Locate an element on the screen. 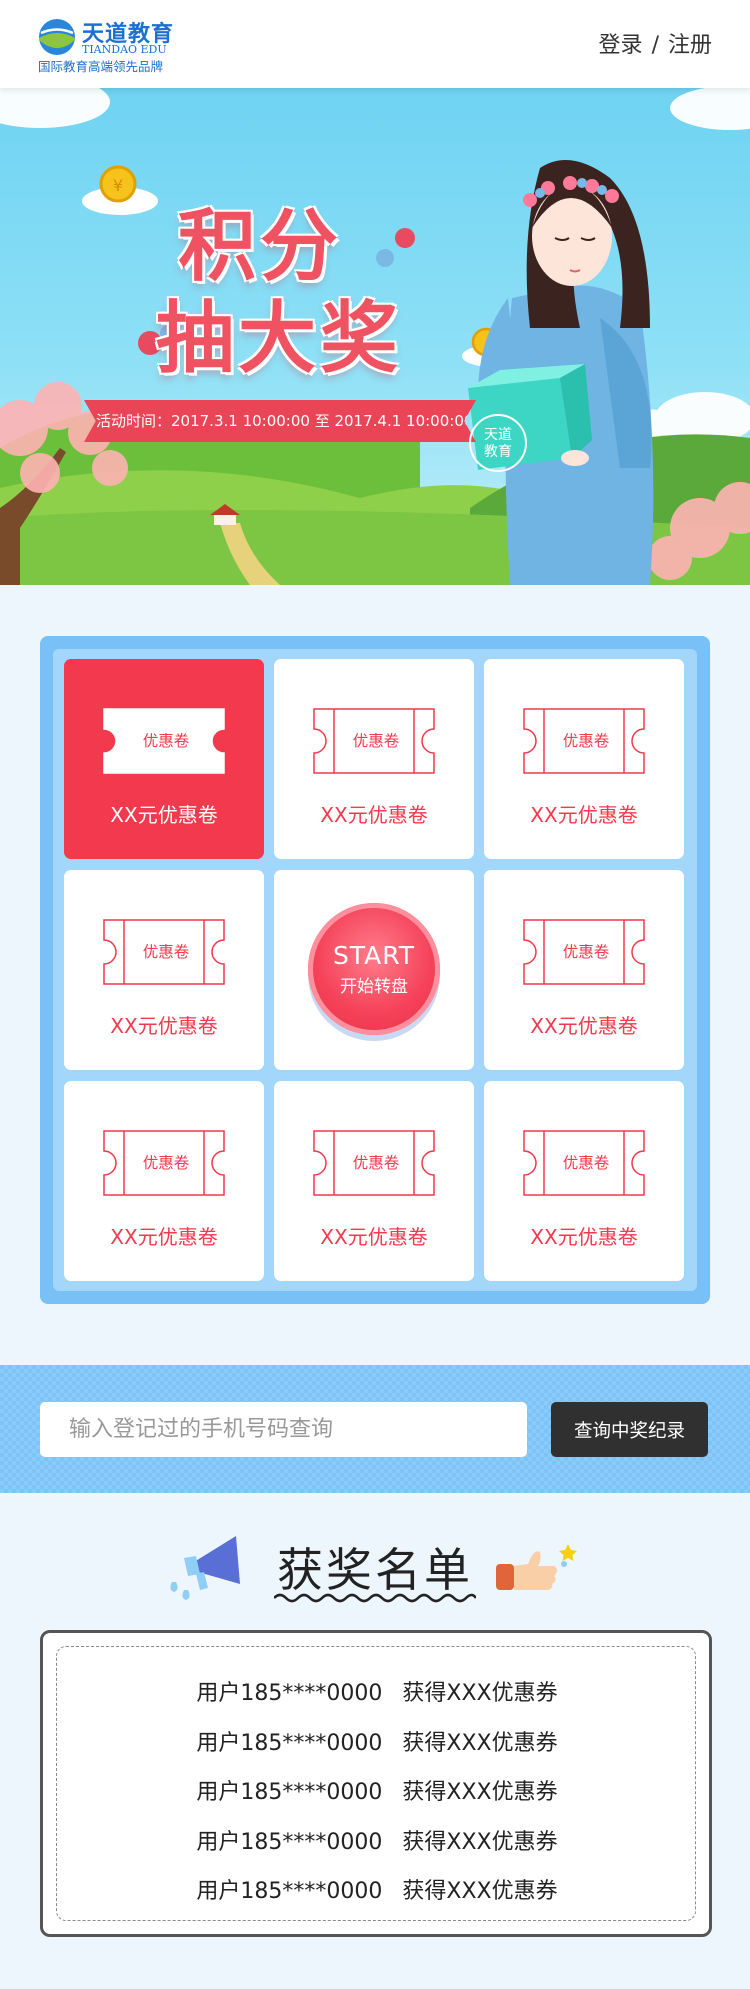 The width and height of the screenshot is (750, 1989). banner-title-line2: 抽大奖 is located at coordinates (279, 338).